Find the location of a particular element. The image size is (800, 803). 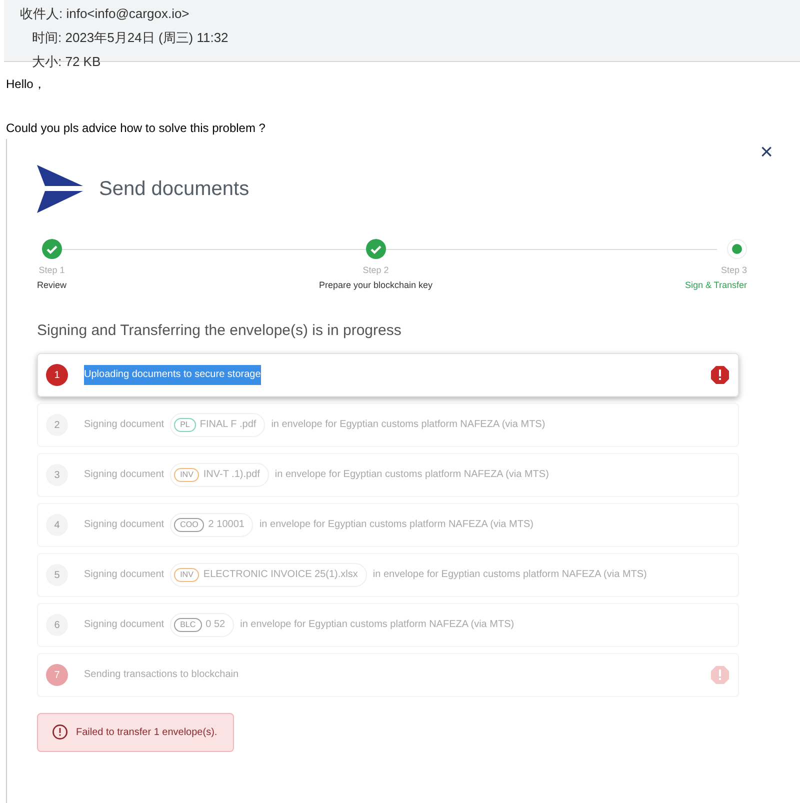

step-label: Review is located at coordinates (52, 285).